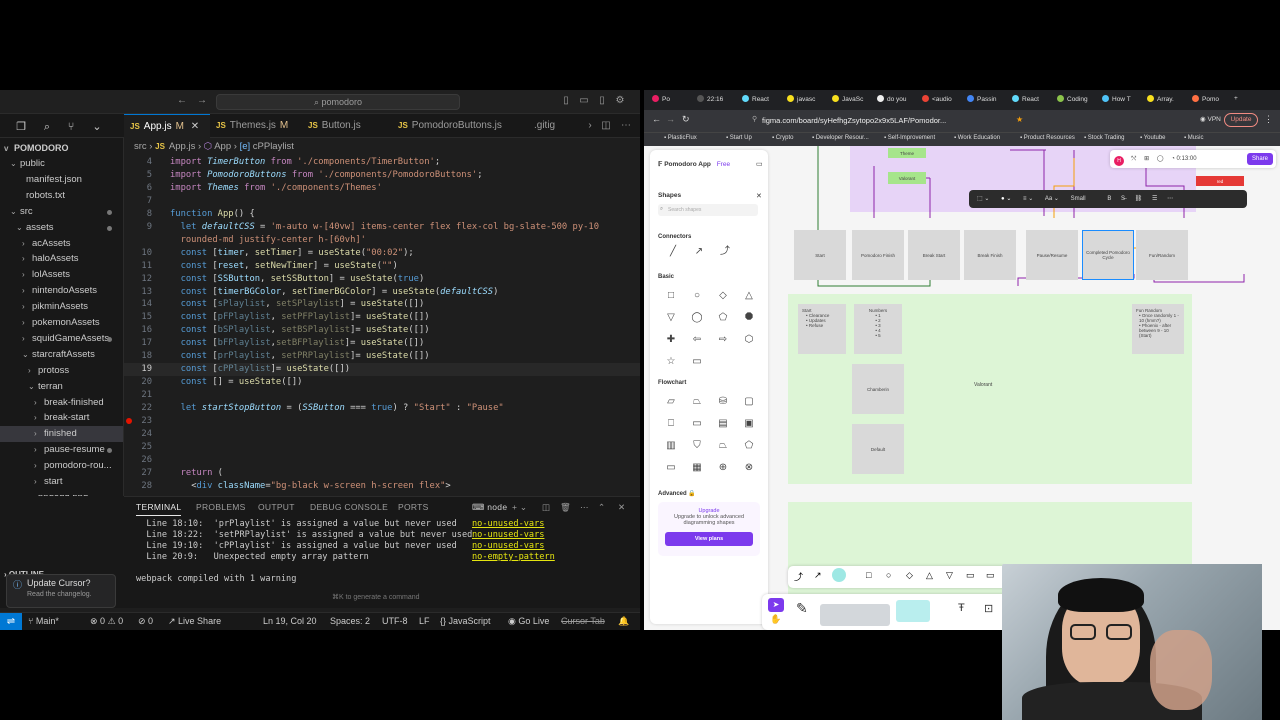 This screenshot has width=1280, height=720. Describe the element at coordinates (855, 615) in the screenshot. I see `sticky-notes-tray` at that location.